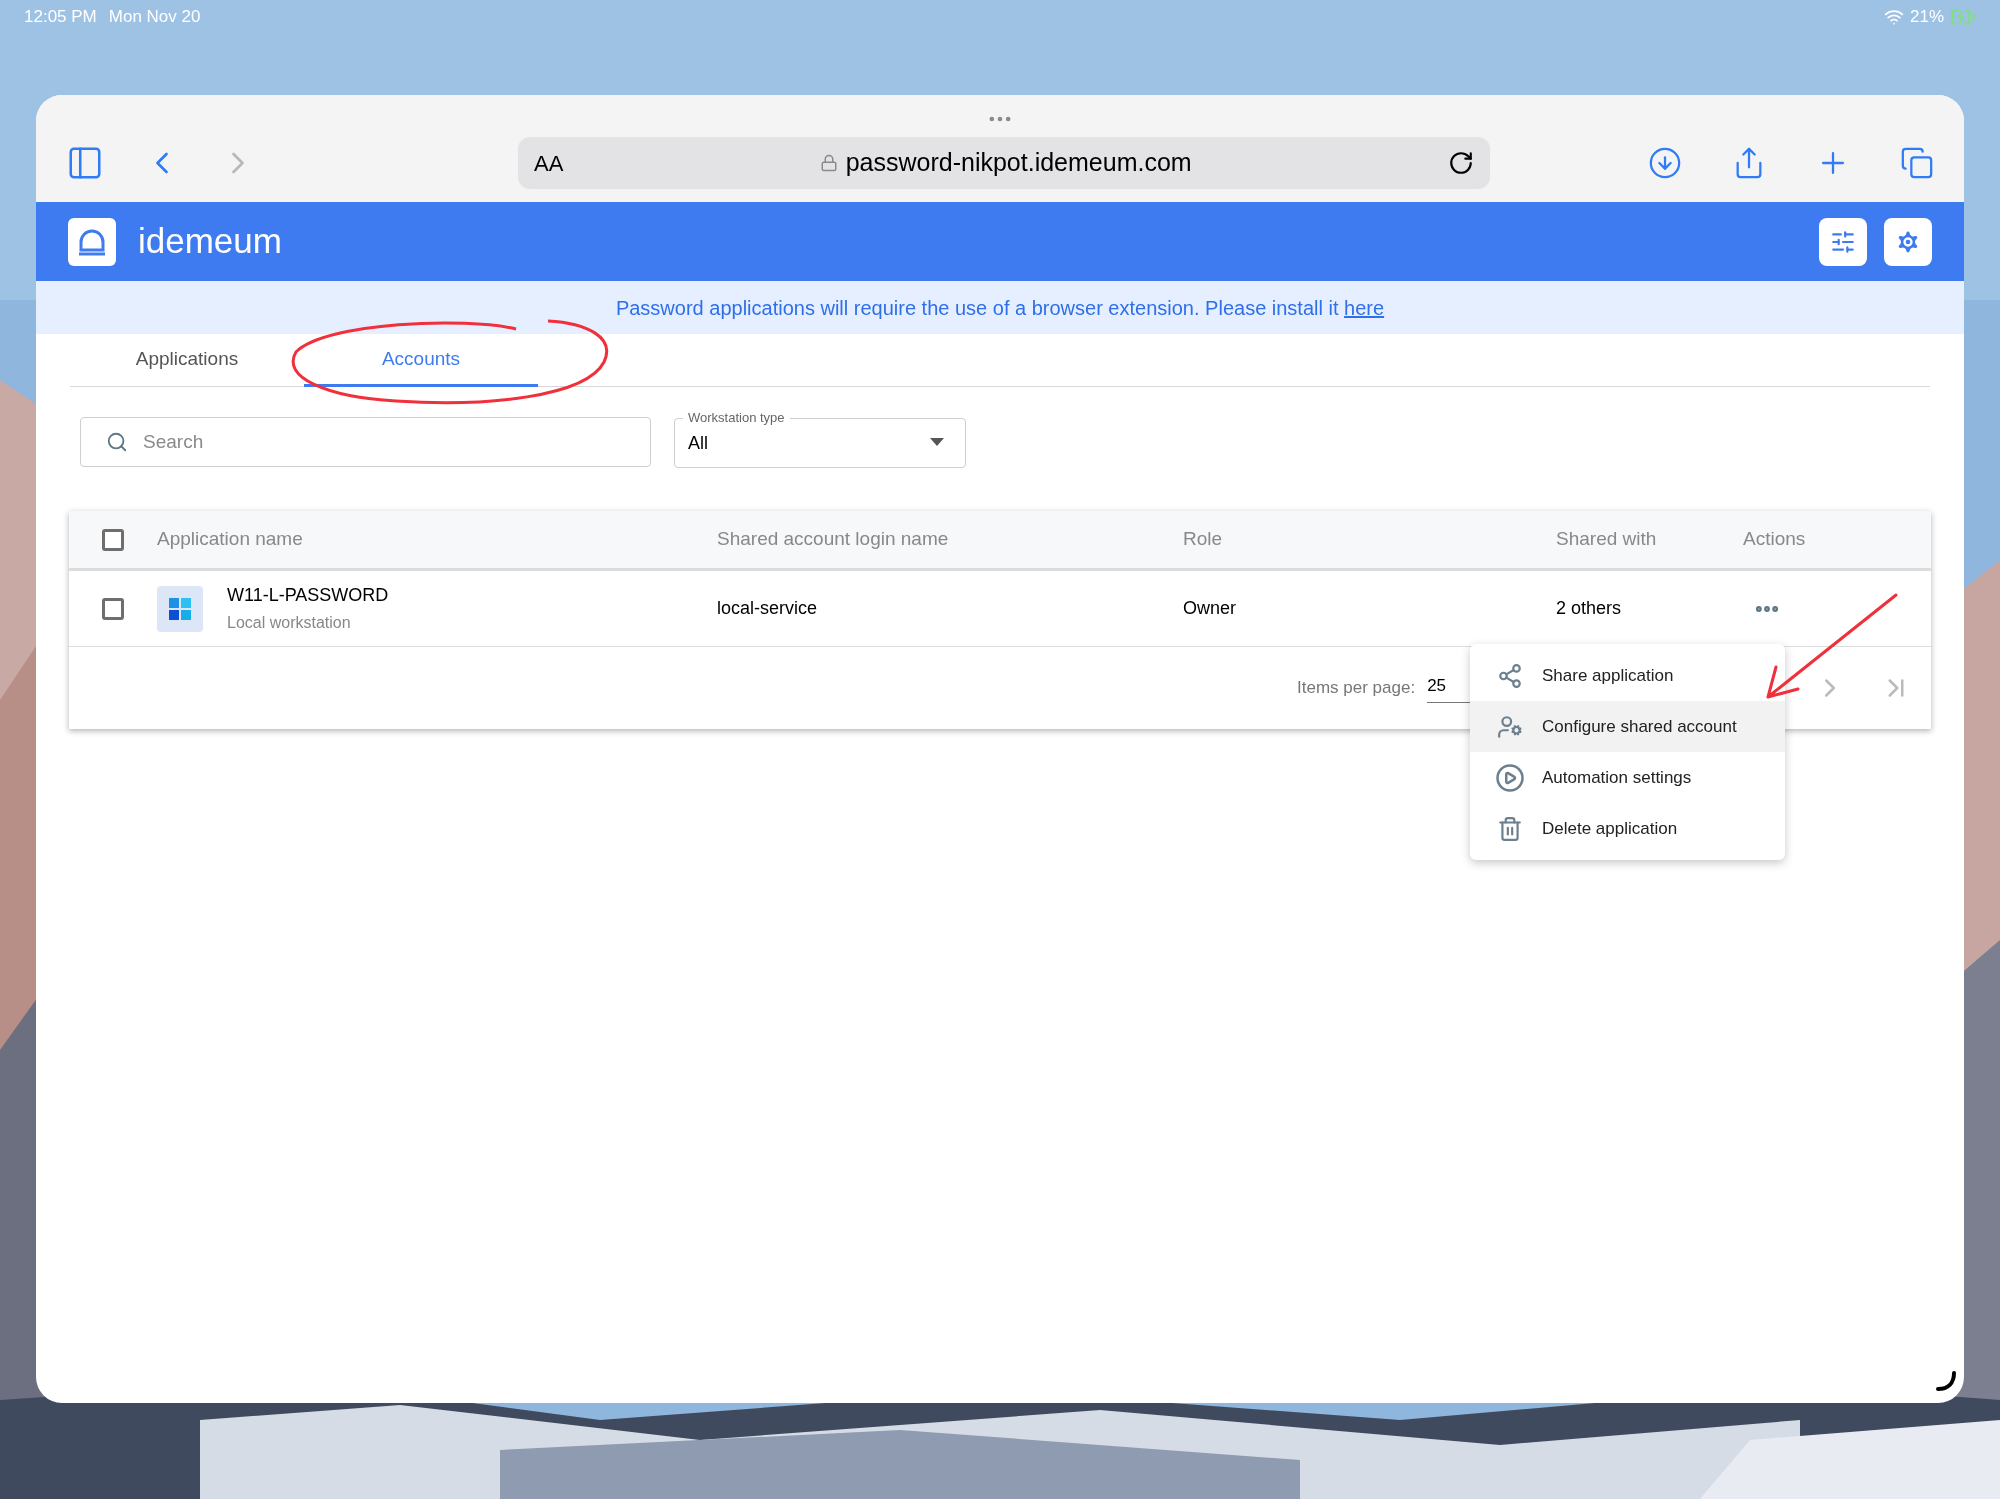 This screenshot has height=1499, width=2000. What do you see at coordinates (1210, 608) in the screenshot?
I see `table-cell-text: Owner` at bounding box center [1210, 608].